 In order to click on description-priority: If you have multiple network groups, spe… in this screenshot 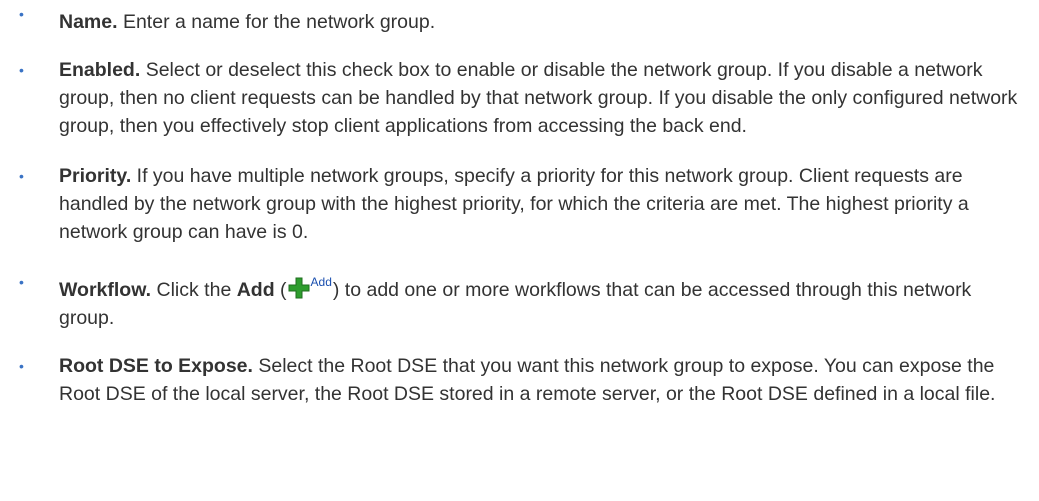, I will do `click(514, 204)`.